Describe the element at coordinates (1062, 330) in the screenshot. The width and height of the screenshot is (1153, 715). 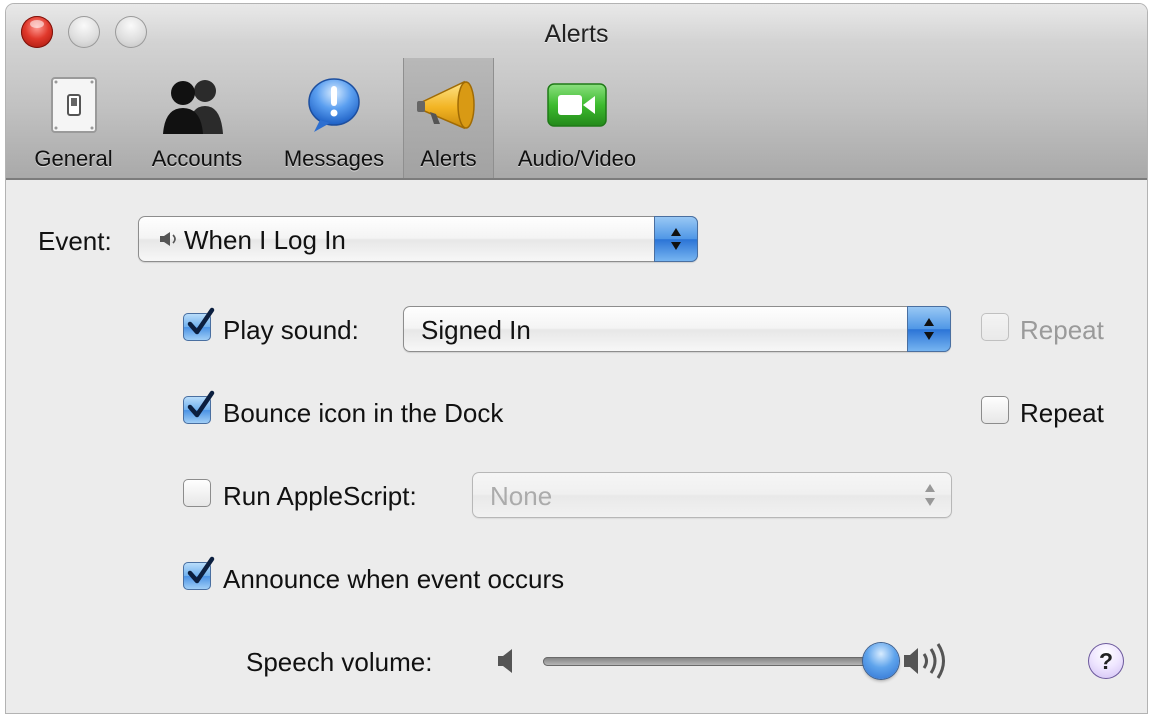
I see `sound-repeat-label: Repeat` at that location.